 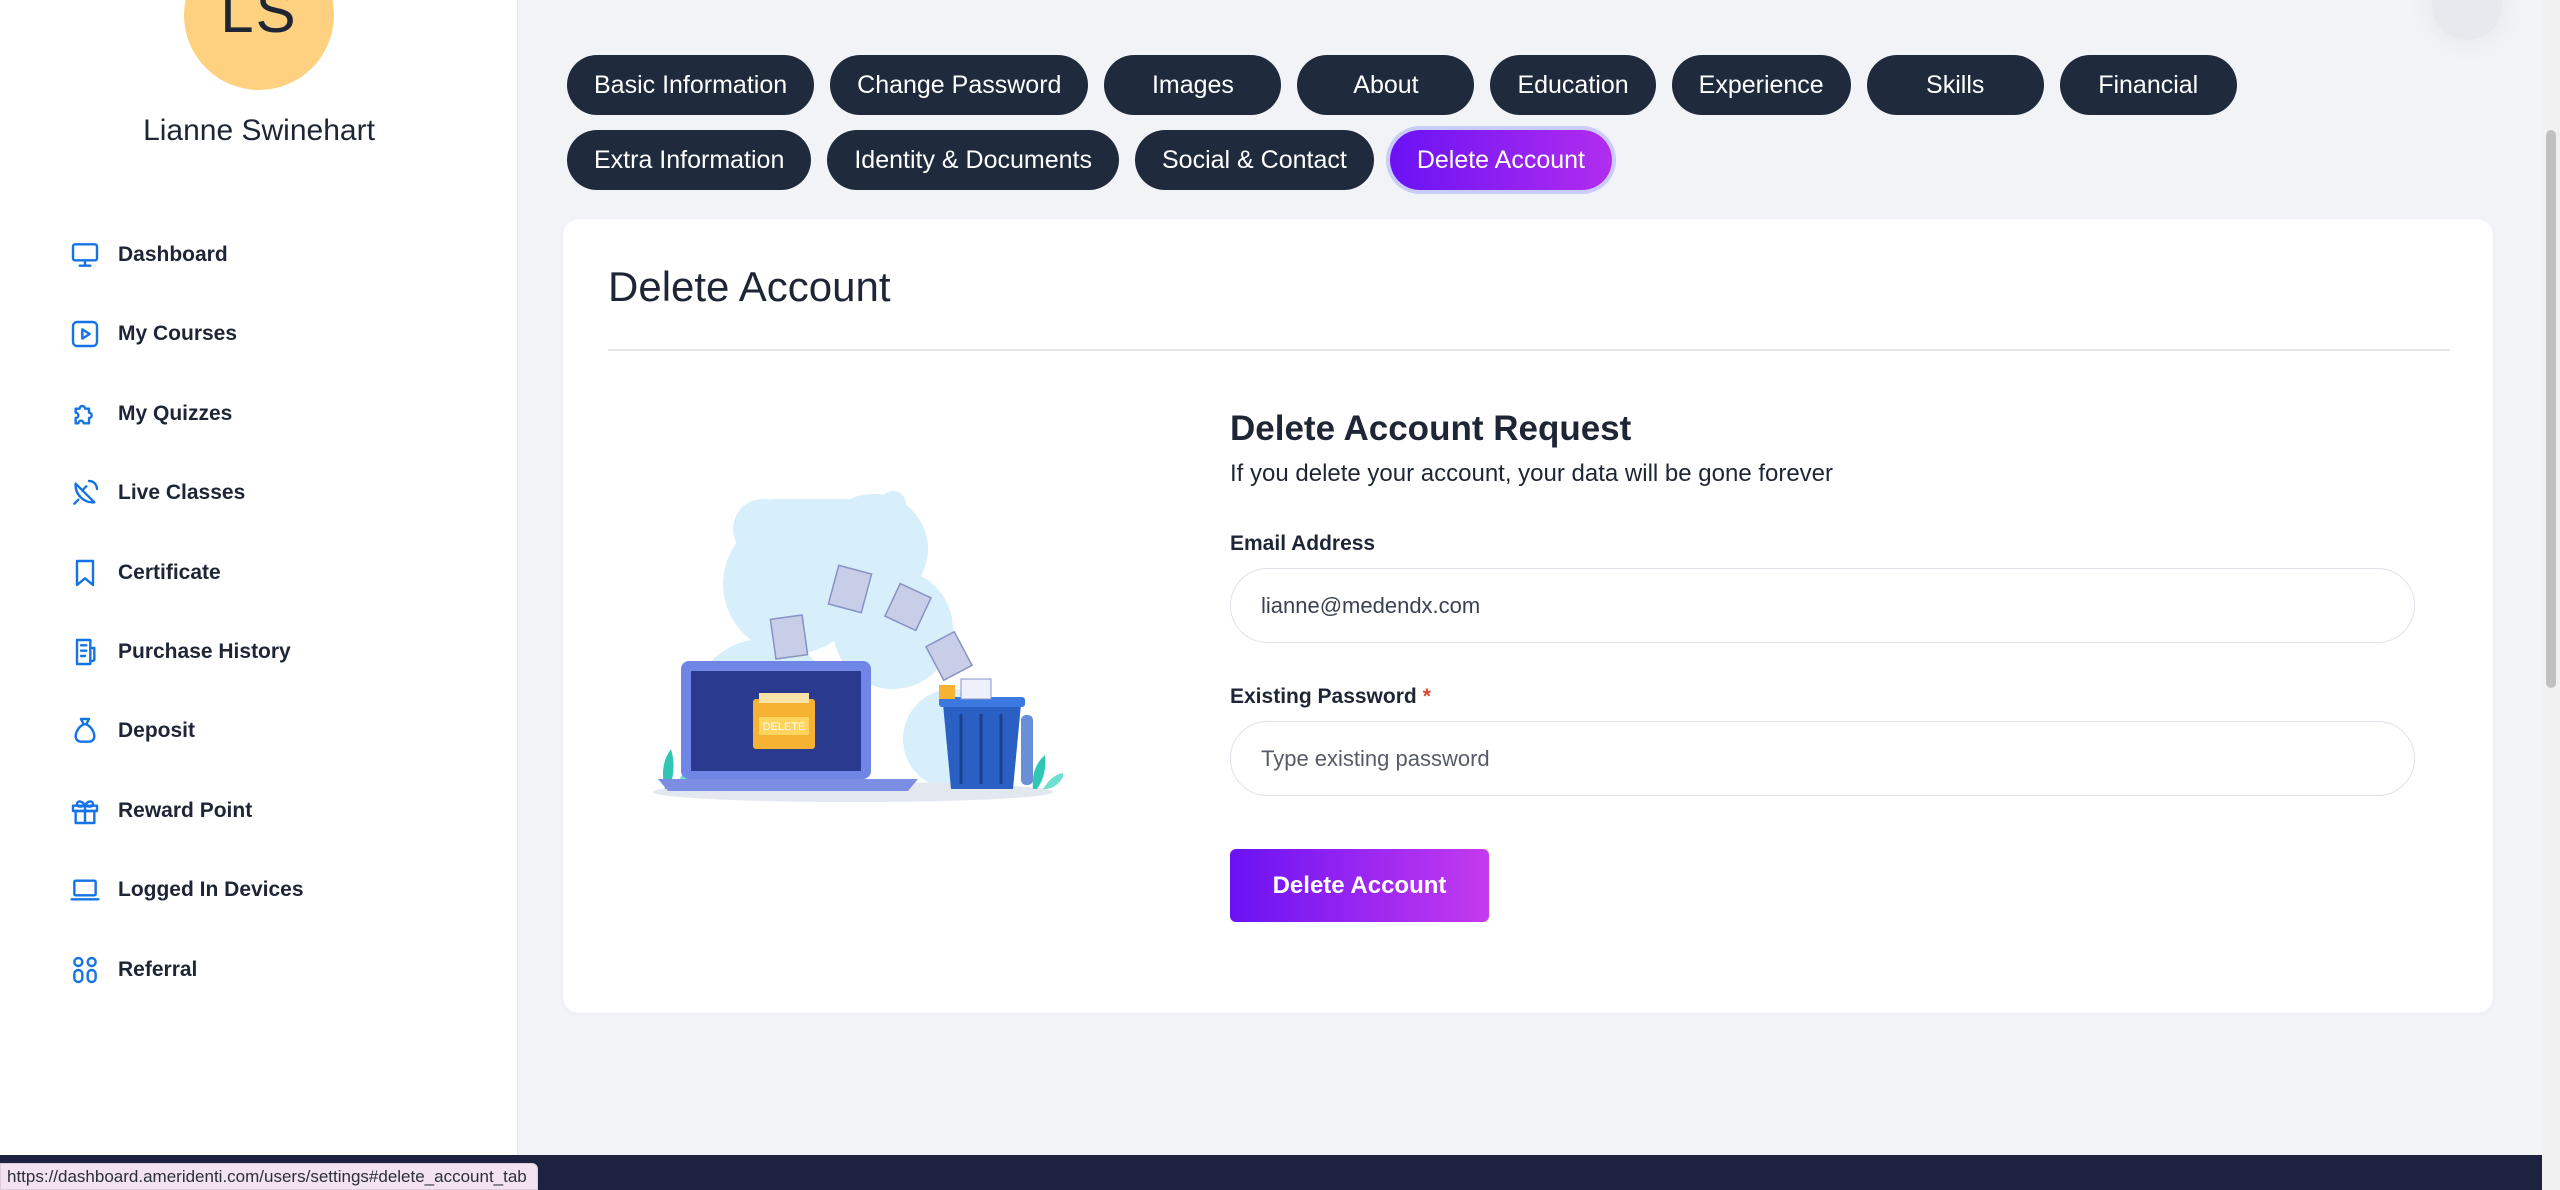 What do you see at coordinates (1822, 758) in the screenshot?
I see `existing-password-field` at bounding box center [1822, 758].